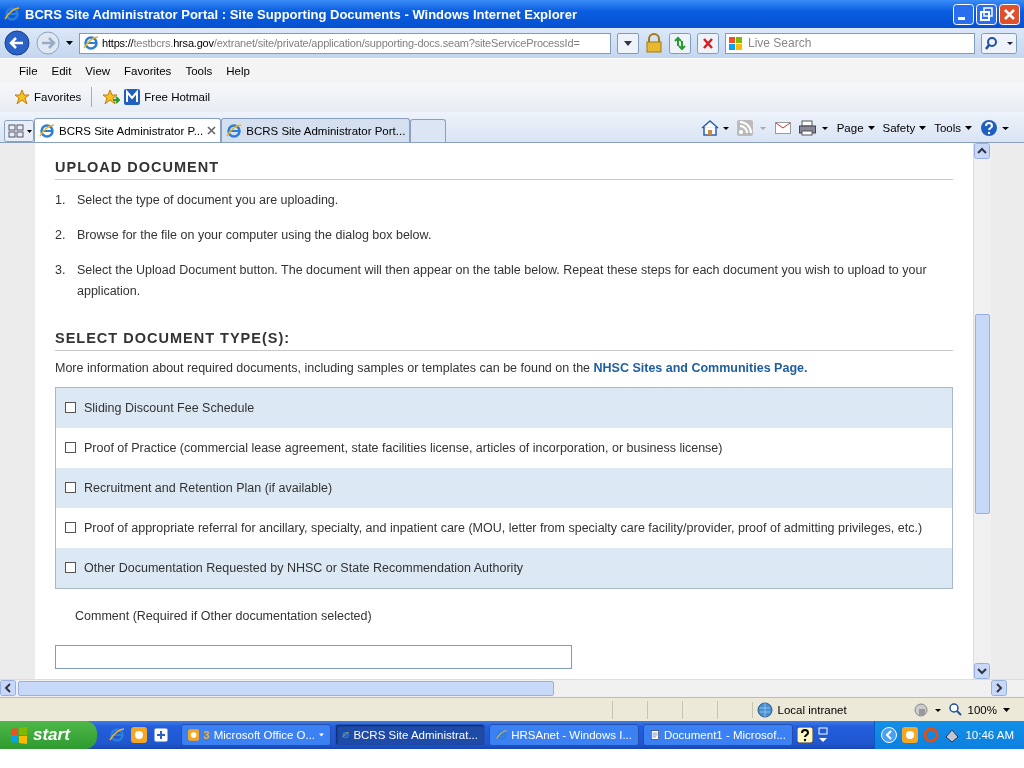 This screenshot has height=768, width=1024. Describe the element at coordinates (986, 14) in the screenshot. I see `restore-button` at that location.